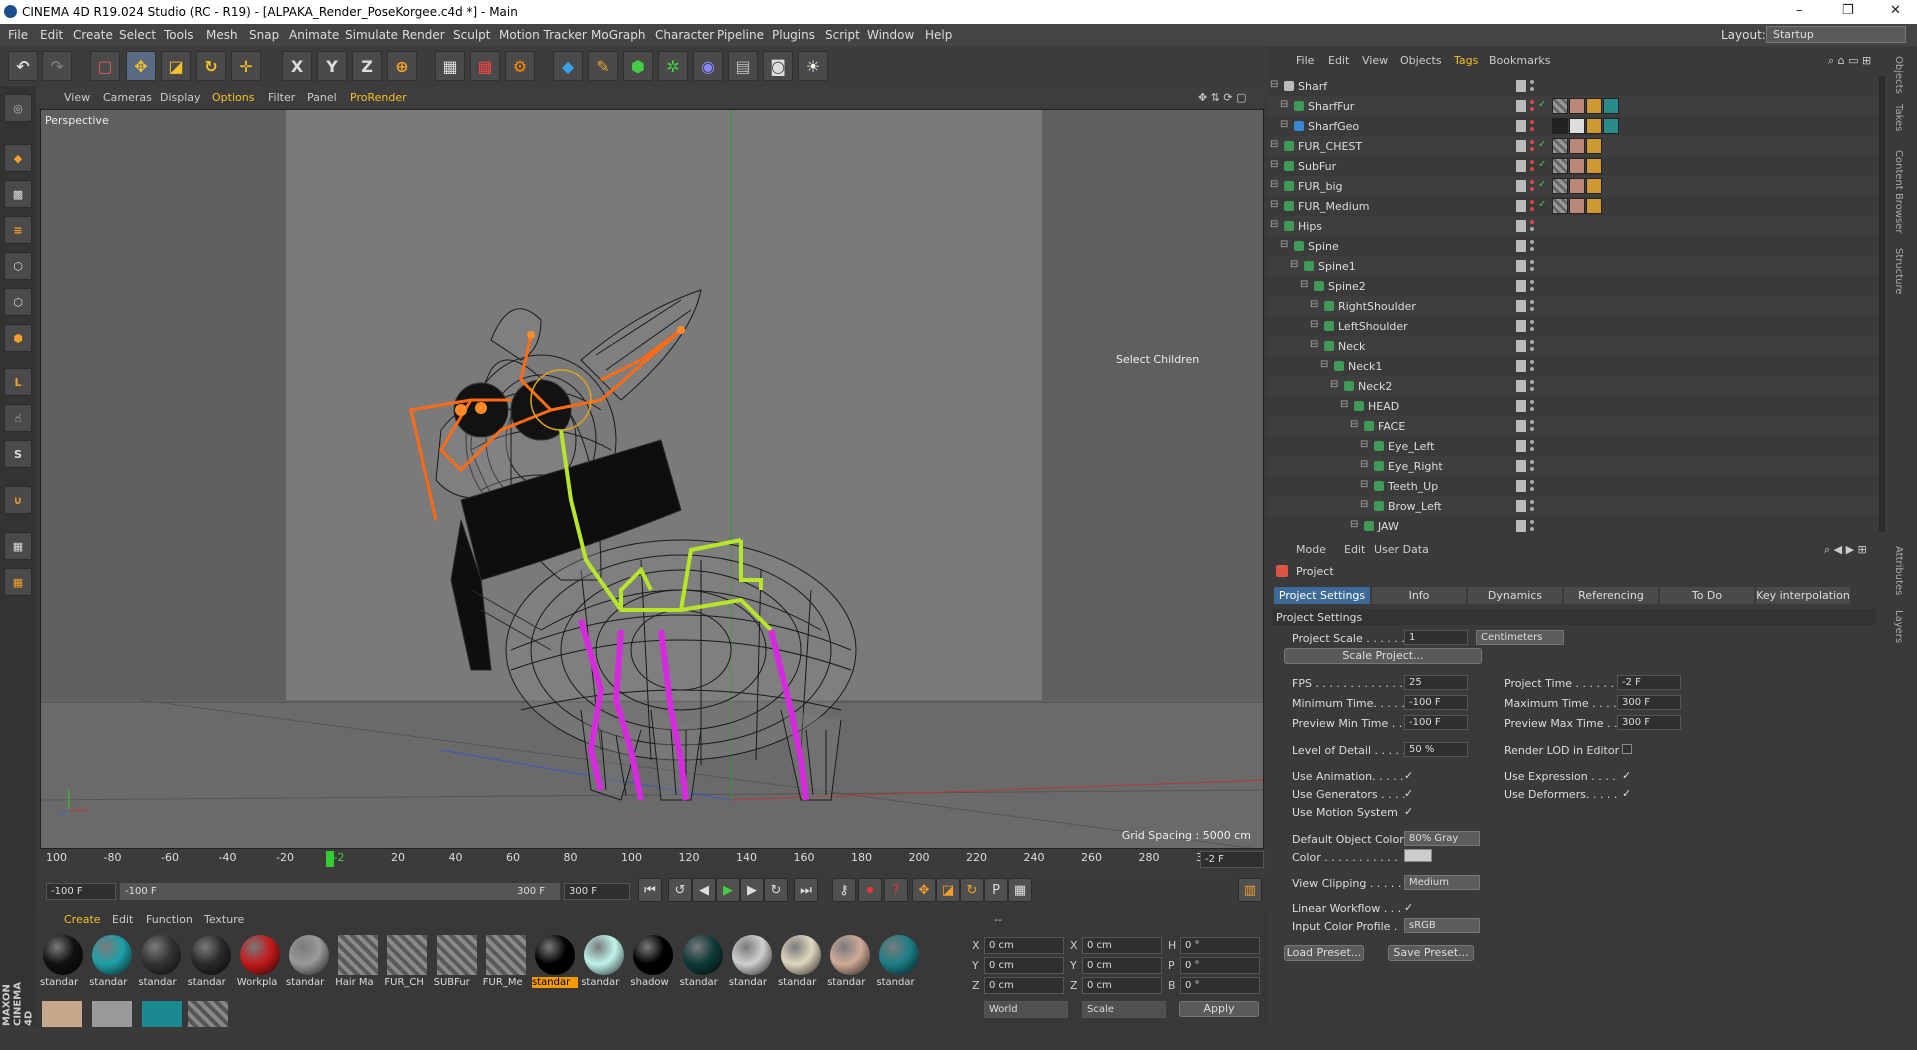 The height and width of the screenshot is (1050, 1917). I want to click on menu-script: Script, so click(842, 35).